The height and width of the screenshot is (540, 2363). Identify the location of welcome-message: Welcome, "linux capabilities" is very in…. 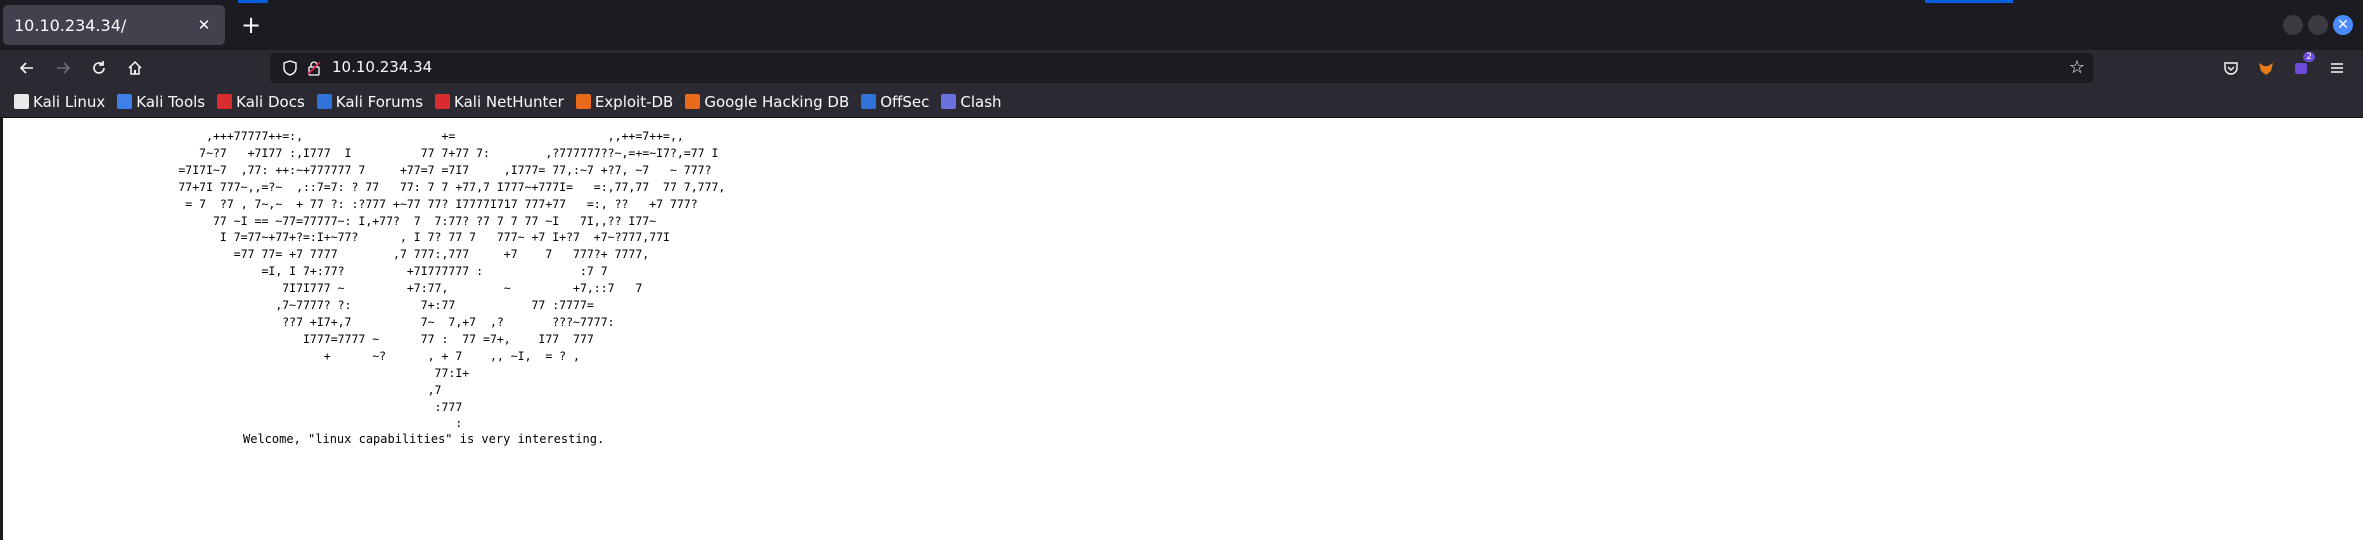
(424, 439).